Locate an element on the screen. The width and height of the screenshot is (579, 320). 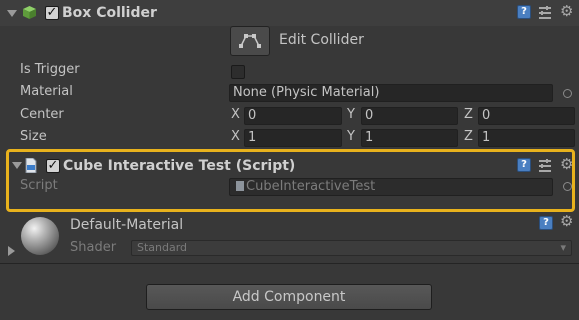
center-x-field: 0 is located at coordinates (293, 116).